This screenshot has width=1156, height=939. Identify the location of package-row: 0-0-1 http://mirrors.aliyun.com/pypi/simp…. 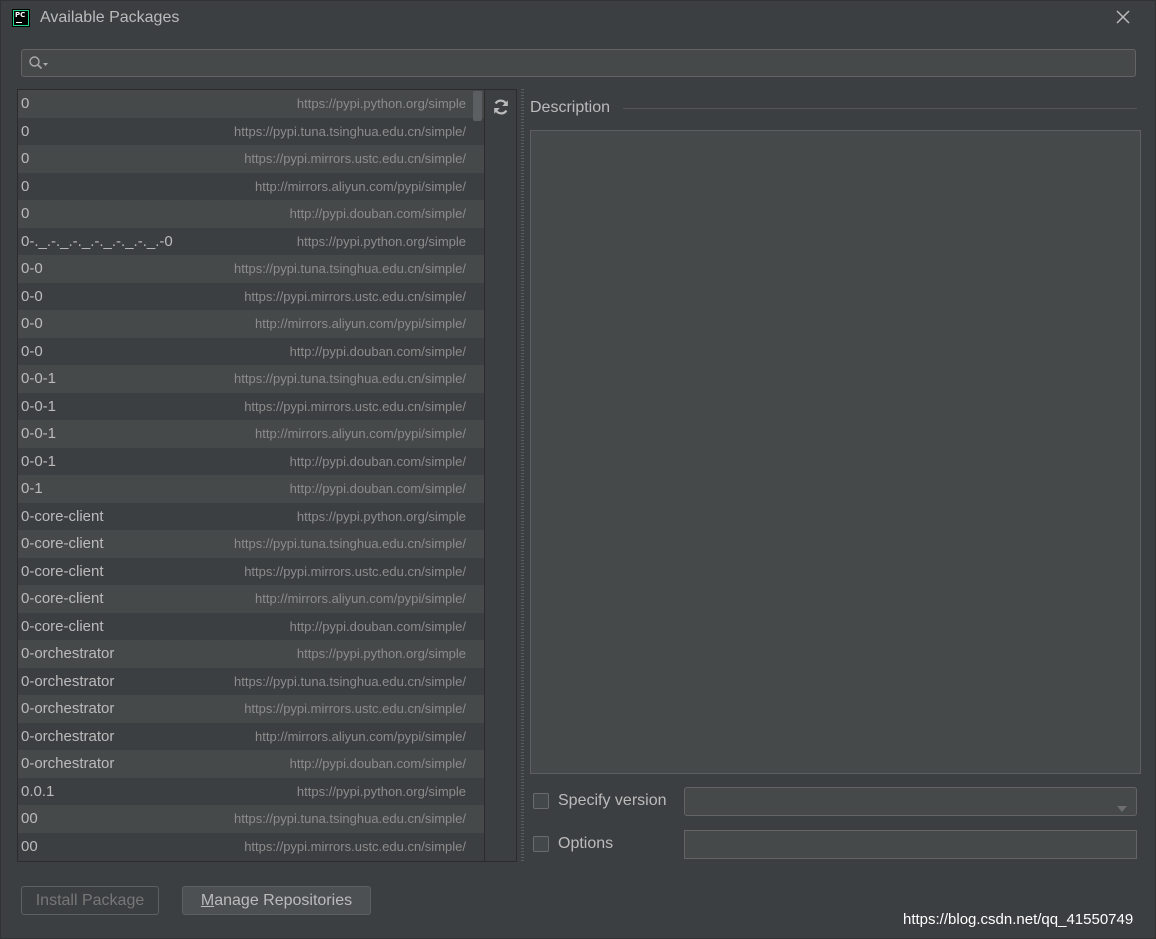
(251, 434).